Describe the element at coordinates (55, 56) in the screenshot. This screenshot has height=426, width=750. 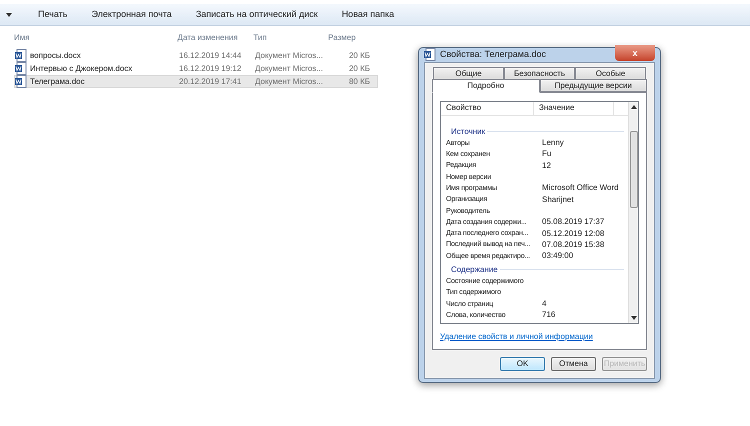
I see `file-name: вопросы.docx` at that location.